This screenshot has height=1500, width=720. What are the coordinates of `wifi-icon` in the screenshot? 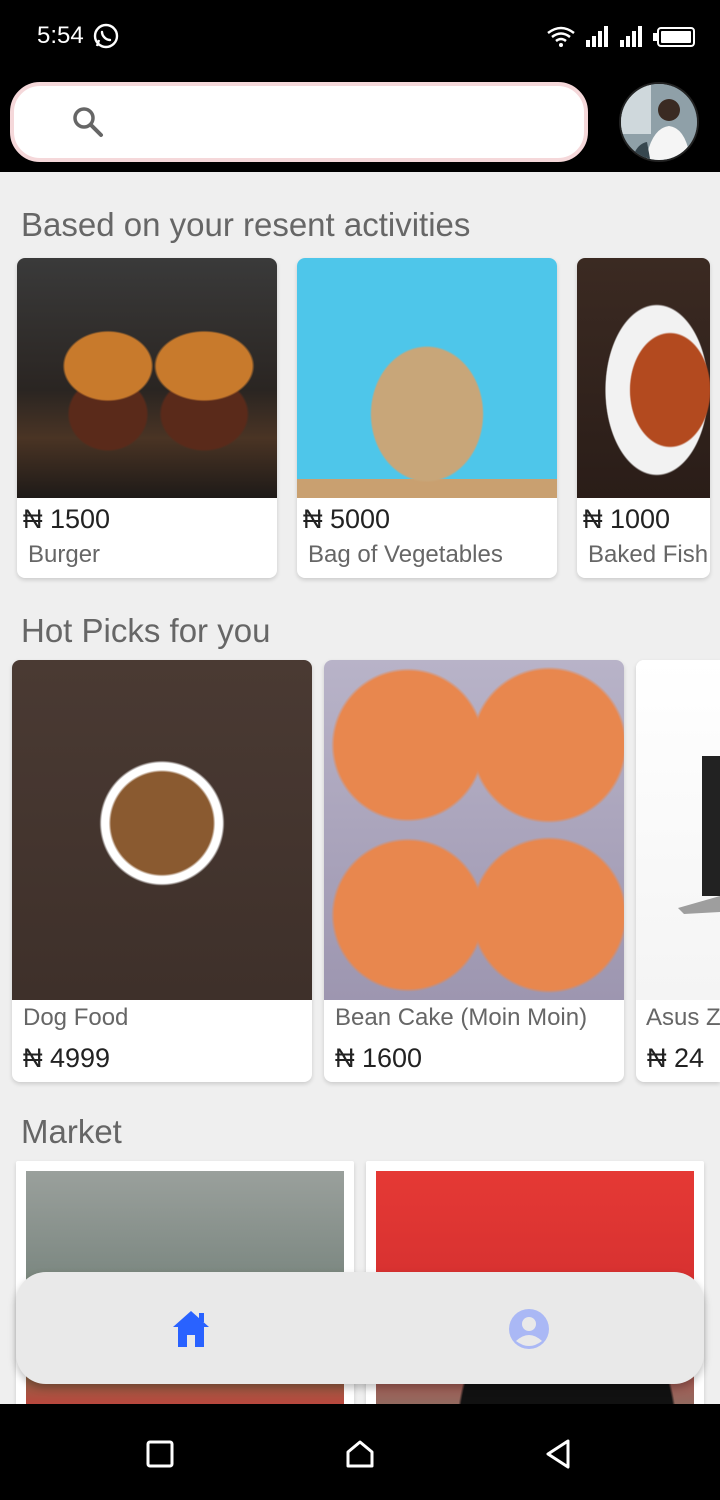 It's located at (561, 36).